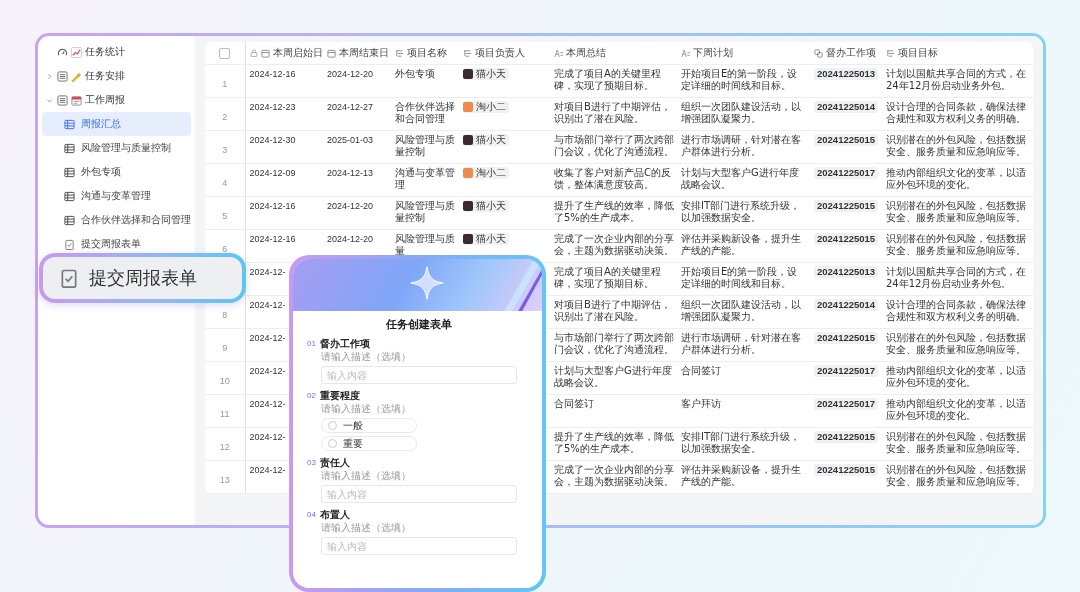 This screenshot has width=1080, height=592. Describe the element at coordinates (116, 100) in the screenshot. I see `sidebar-item: 工作周报` at that location.